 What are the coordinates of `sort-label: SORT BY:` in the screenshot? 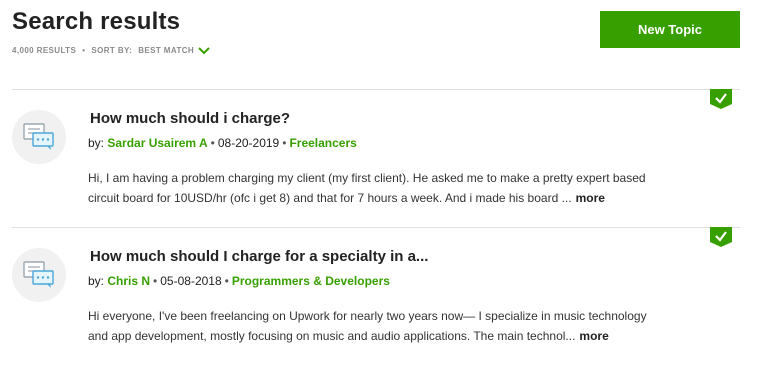 It's located at (112, 50).